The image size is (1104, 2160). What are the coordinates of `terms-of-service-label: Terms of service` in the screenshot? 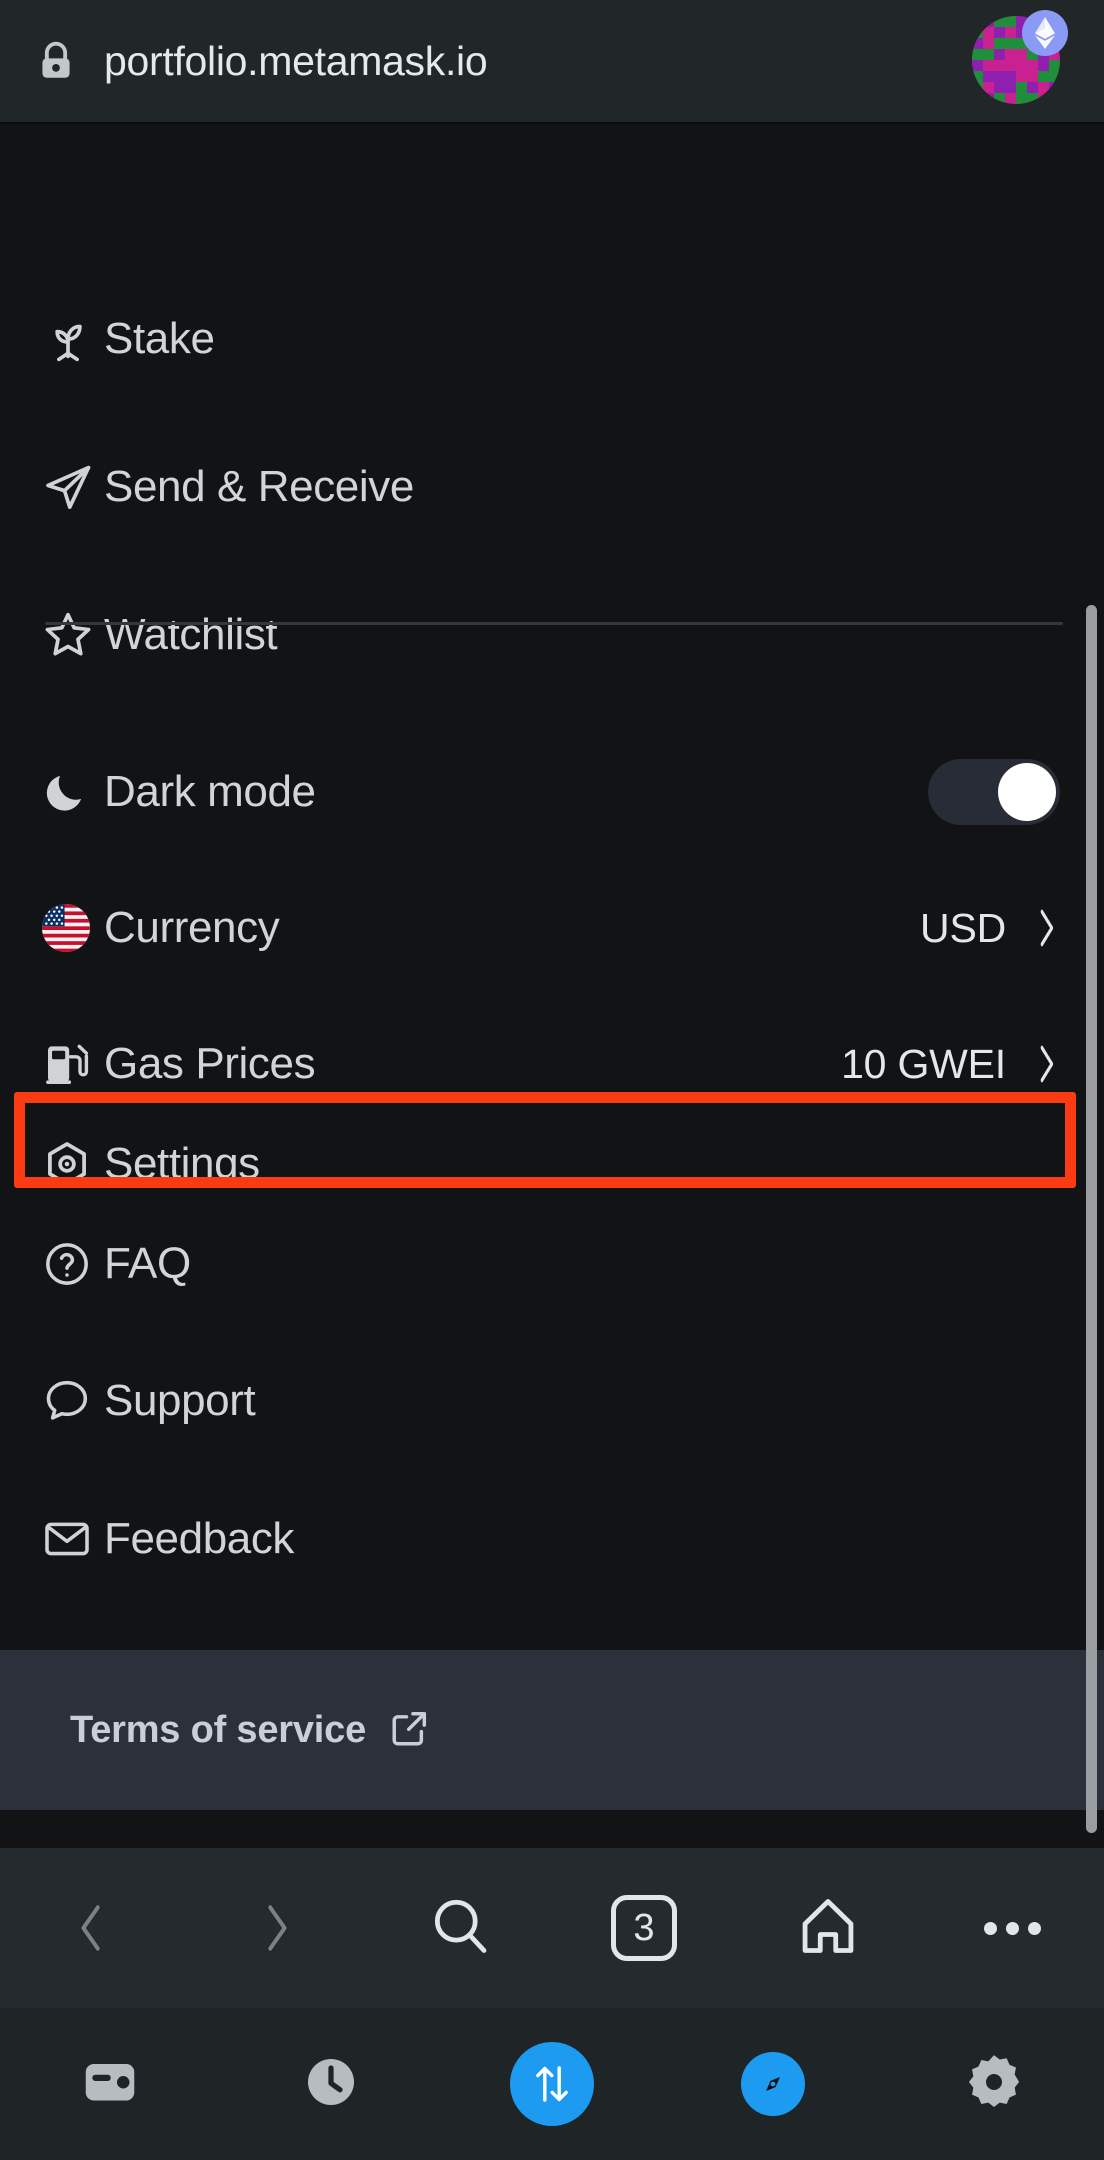 It's located at (218, 1729).